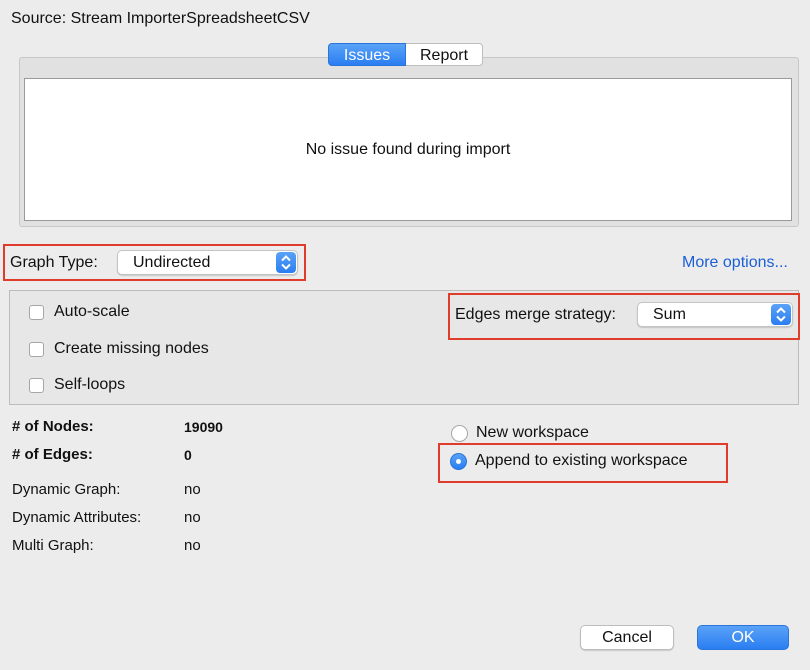 This screenshot has height=670, width=810. Describe the element at coordinates (192, 489) in the screenshot. I see `dynamic-graph-value: no` at that location.